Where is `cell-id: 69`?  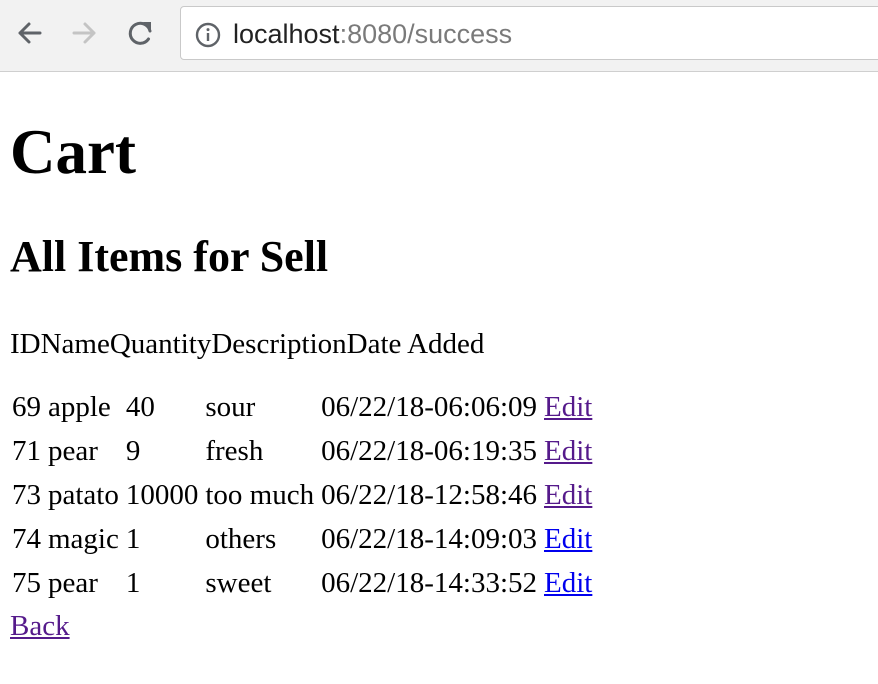
cell-id: 69 is located at coordinates (26, 406).